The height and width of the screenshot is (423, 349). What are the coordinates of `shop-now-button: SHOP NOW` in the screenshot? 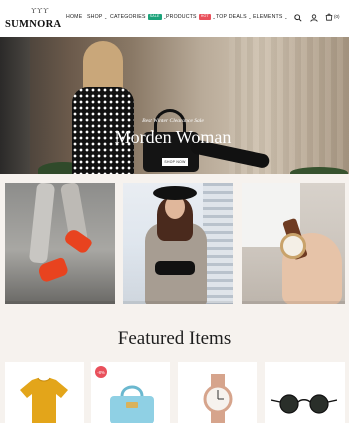 It's located at (175, 162).